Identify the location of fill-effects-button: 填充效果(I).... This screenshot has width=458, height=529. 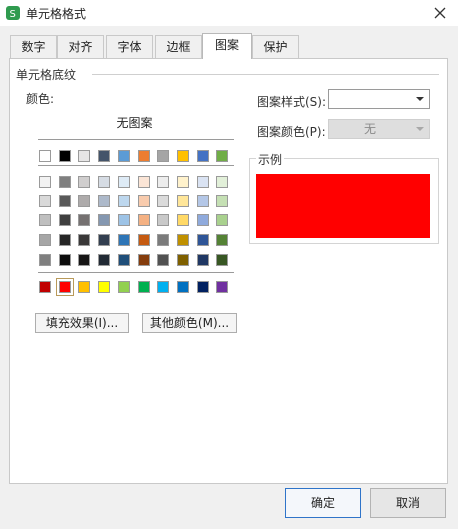
(82, 323).